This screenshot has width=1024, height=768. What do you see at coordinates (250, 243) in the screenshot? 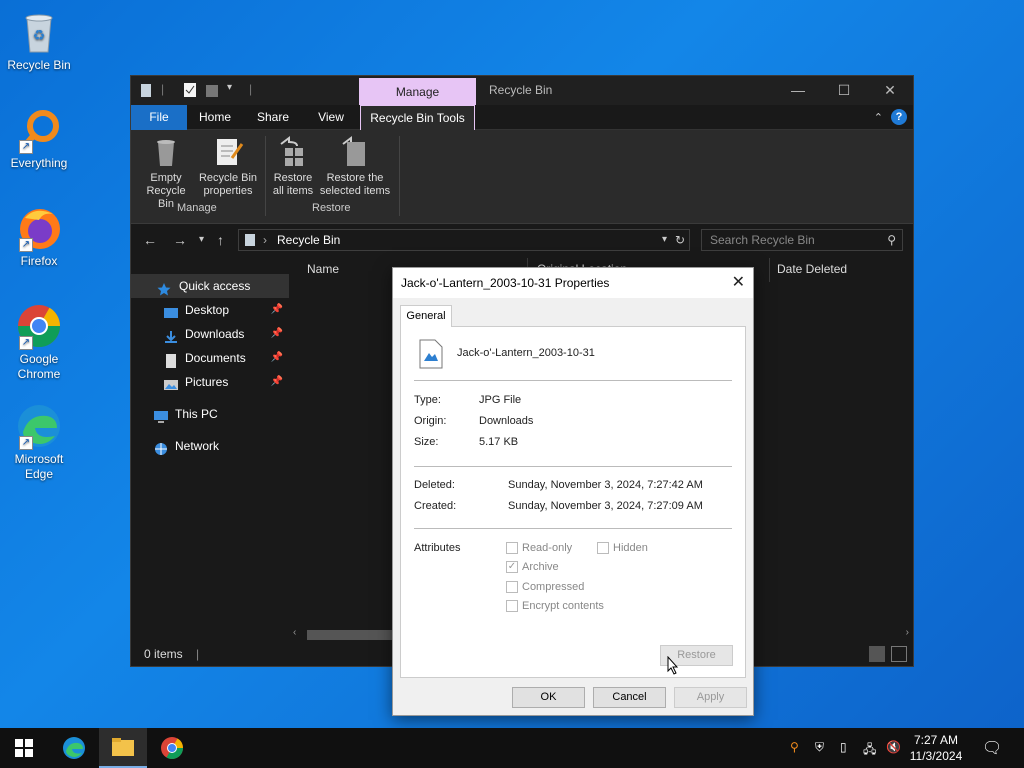
I see `recycle-bin-small-icon` at bounding box center [250, 243].